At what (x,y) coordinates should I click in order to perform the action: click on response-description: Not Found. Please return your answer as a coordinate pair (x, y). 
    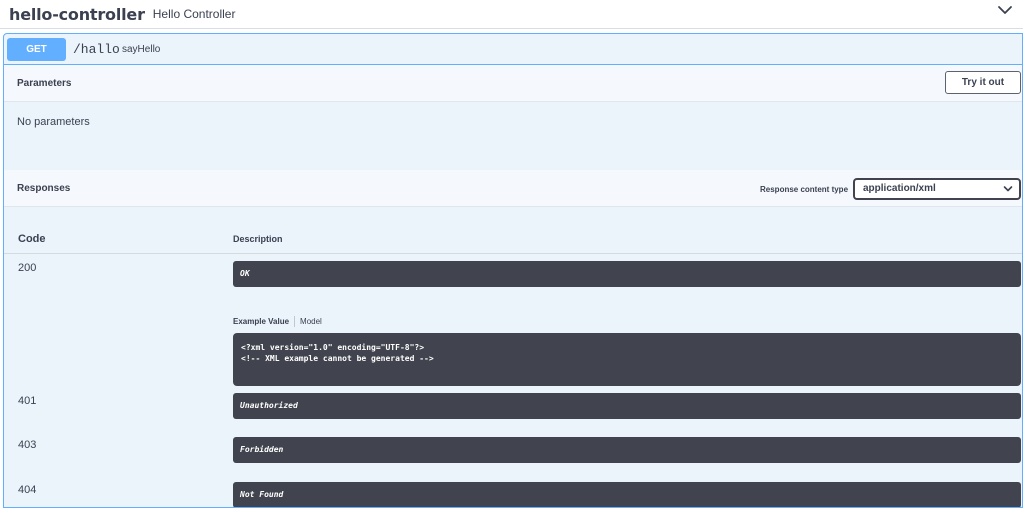
    Looking at the image, I should click on (627, 494).